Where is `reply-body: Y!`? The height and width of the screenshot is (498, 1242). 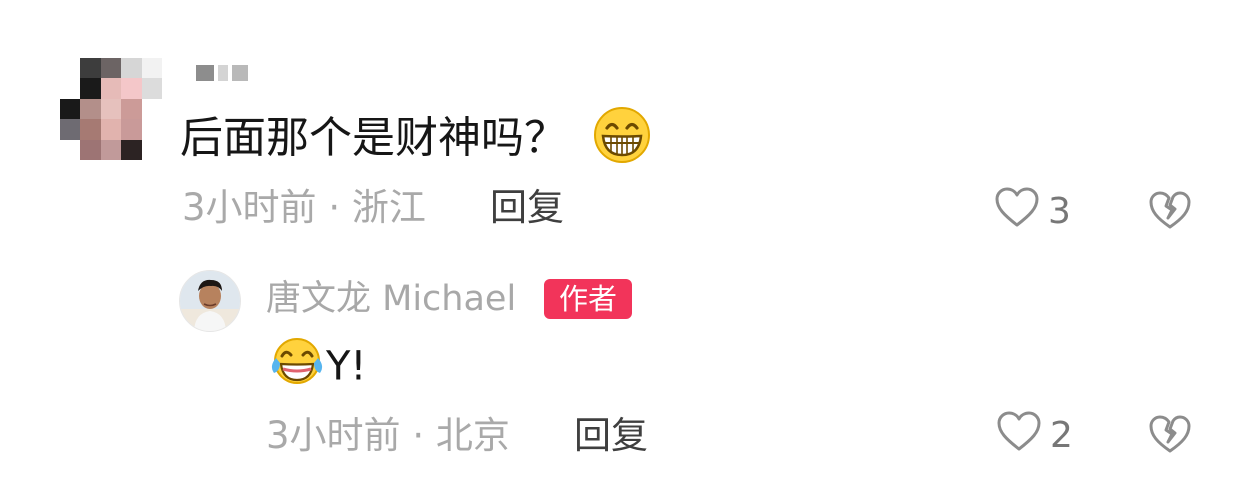 reply-body: Y! is located at coordinates (317, 368).